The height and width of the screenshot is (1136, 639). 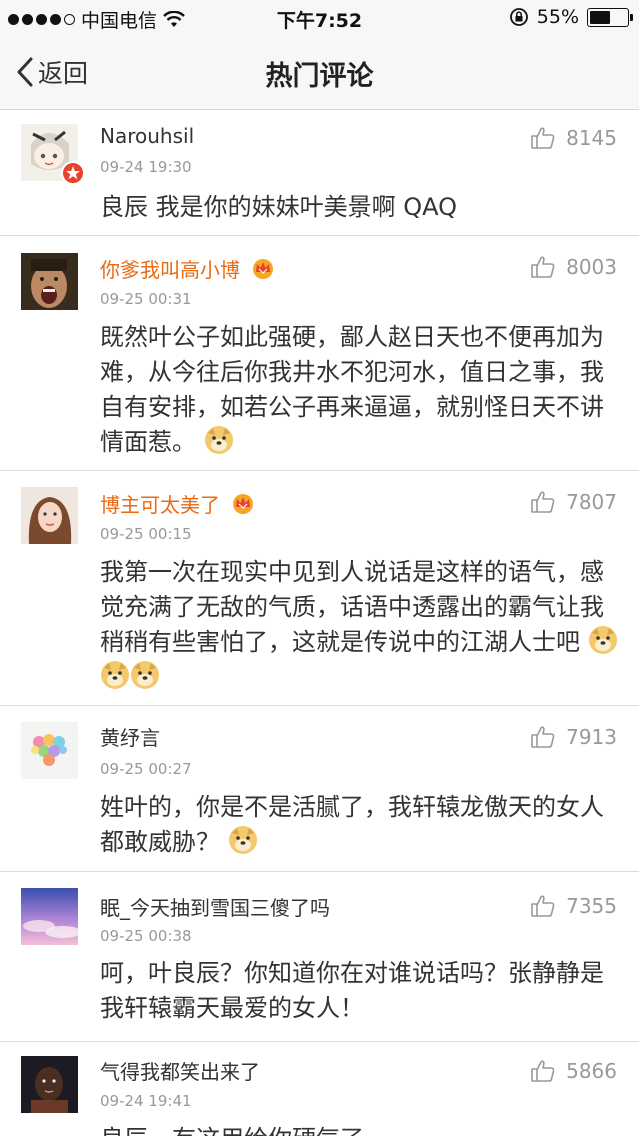 I want to click on like-count: 7355, so click(x=591, y=906).